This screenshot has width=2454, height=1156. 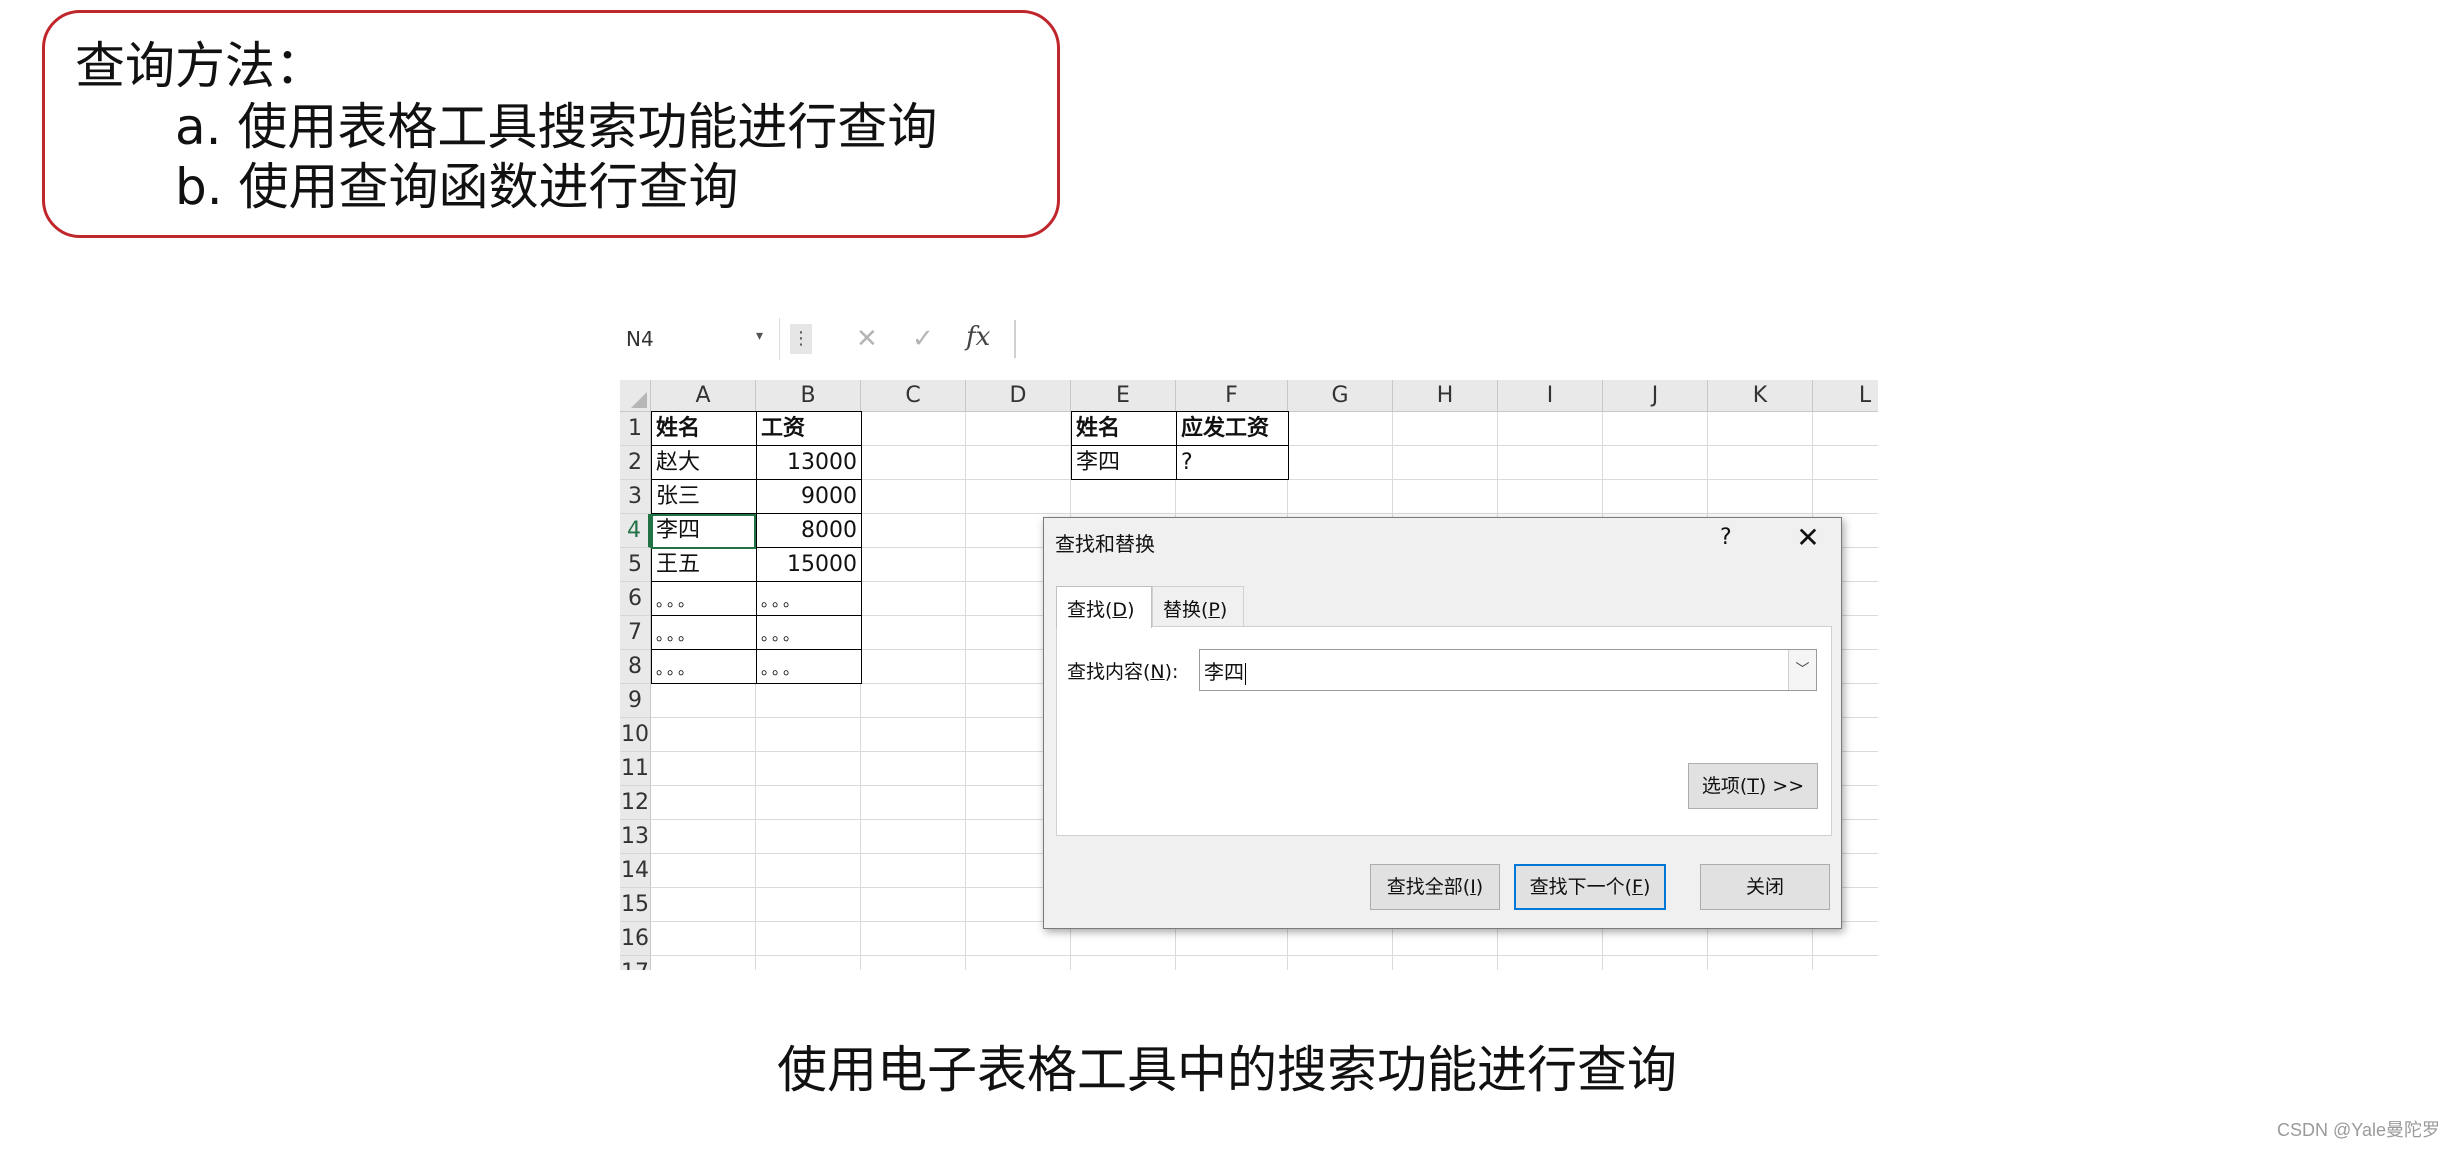 I want to click on row-header-10: 10, so click(x=635, y=735).